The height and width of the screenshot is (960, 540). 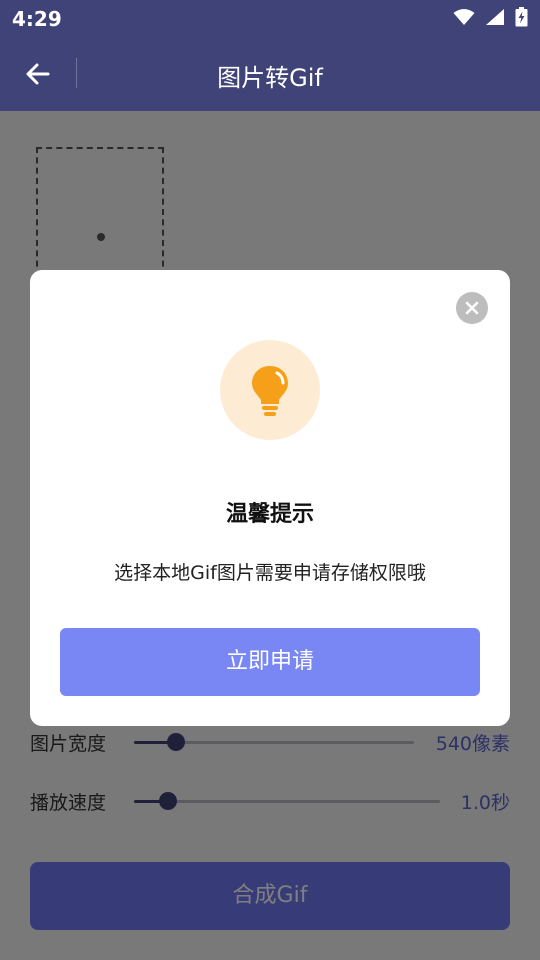 I want to click on bulb-badge, so click(x=270, y=390).